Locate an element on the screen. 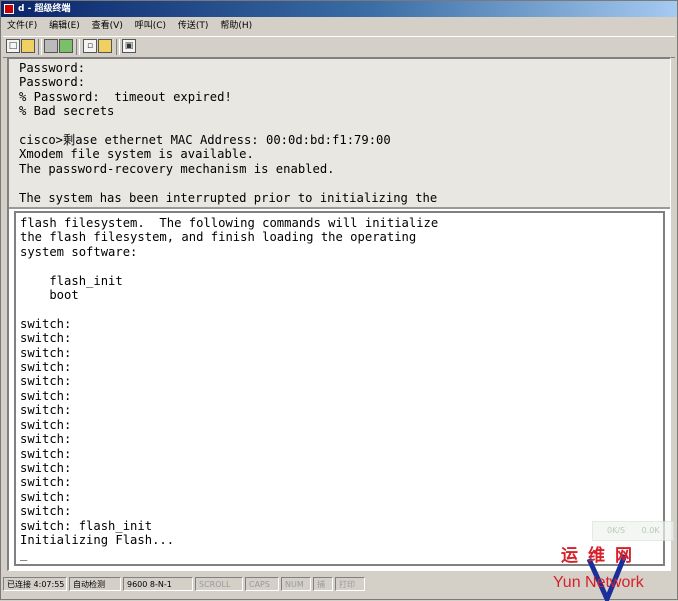 This screenshot has height=601, width=678. title-bar: d - 超级终端 is located at coordinates (339, 9).